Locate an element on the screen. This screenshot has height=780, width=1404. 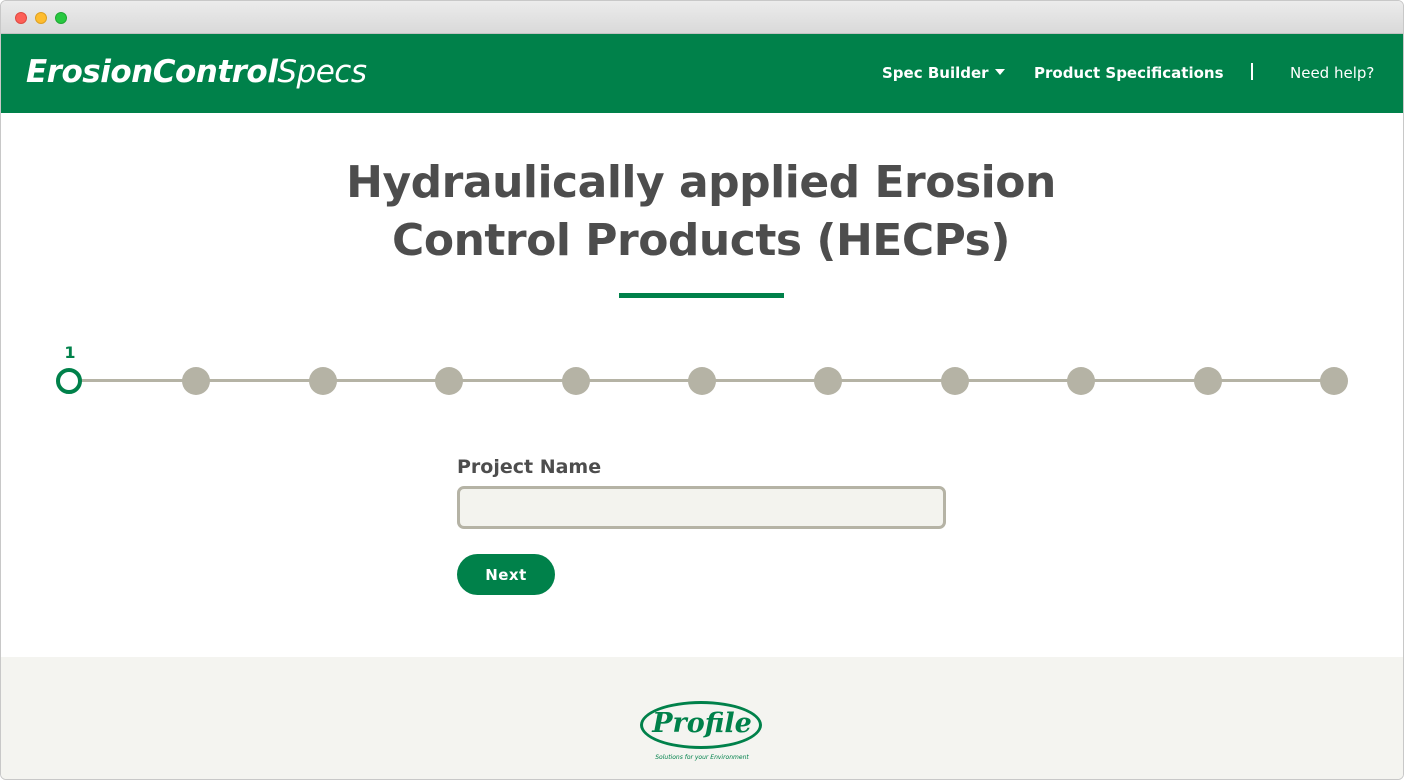
progress-stepper: 1 is located at coordinates (702, 371).